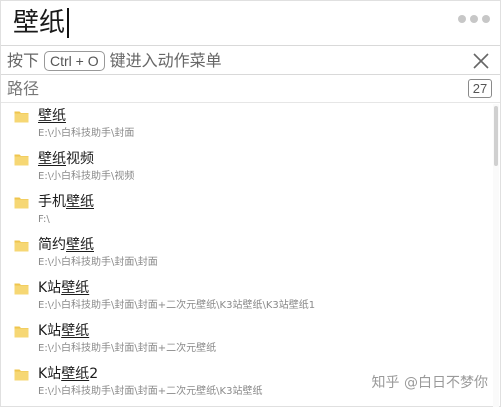  What do you see at coordinates (74, 61) in the screenshot?
I see `shortcut-key: Ctrl + O` at bounding box center [74, 61].